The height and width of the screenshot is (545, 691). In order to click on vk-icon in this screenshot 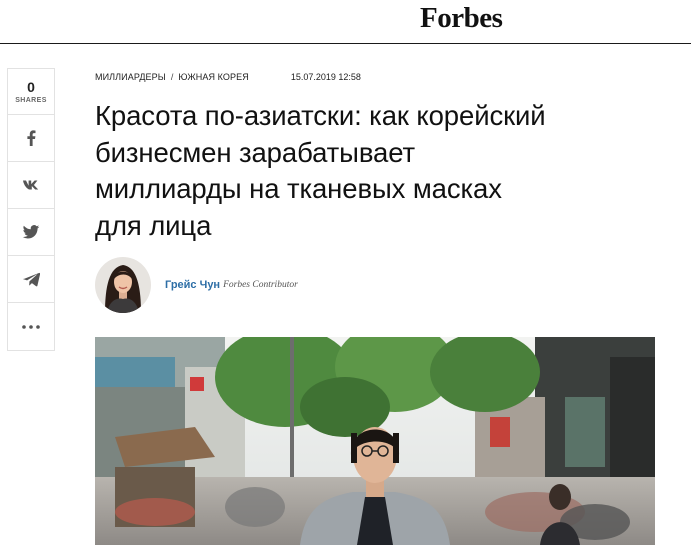, I will do `click(31, 185)`.